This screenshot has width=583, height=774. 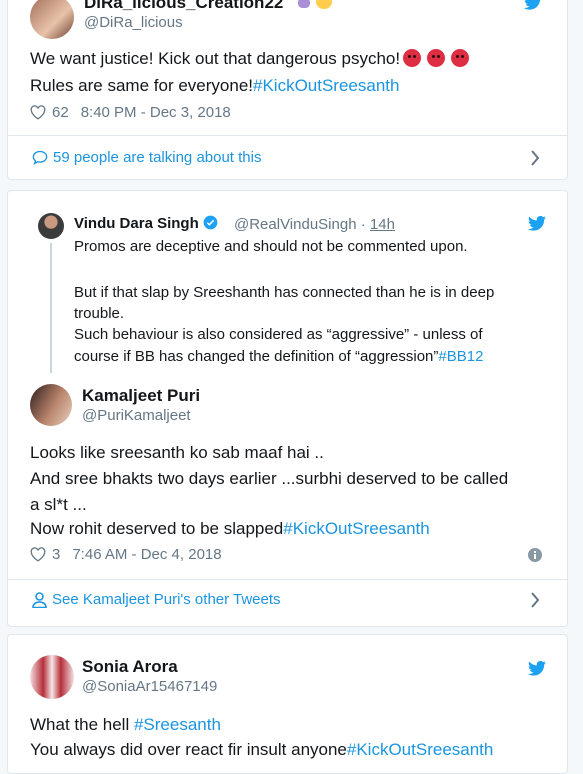 What do you see at coordinates (133, 22) in the screenshot?
I see `author-handle: @DiRa_licious` at bounding box center [133, 22].